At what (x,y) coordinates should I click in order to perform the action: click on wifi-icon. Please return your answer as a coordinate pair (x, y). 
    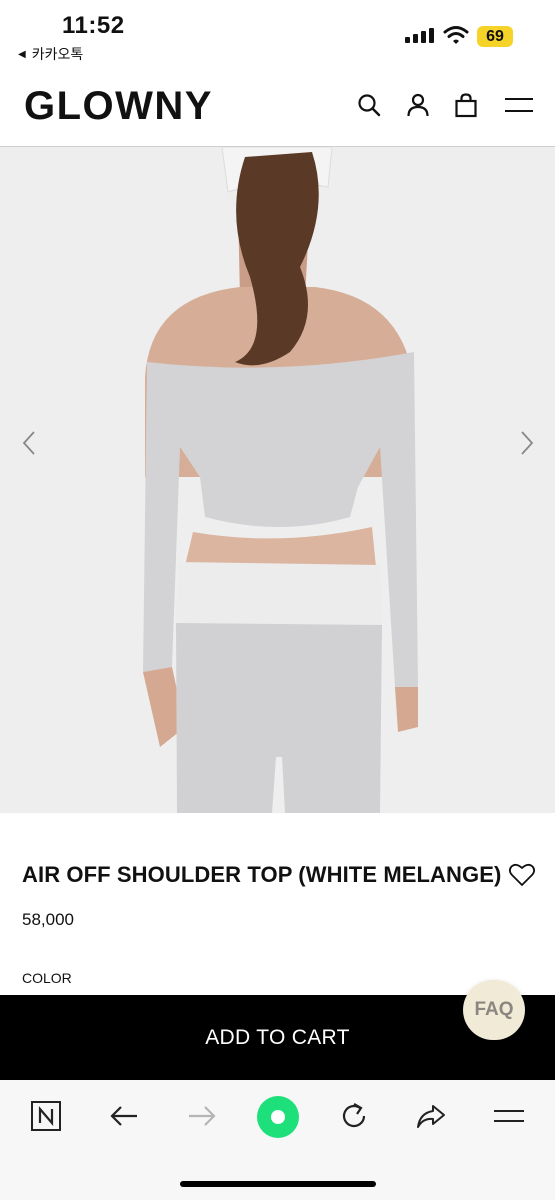
    Looking at the image, I should click on (456, 35).